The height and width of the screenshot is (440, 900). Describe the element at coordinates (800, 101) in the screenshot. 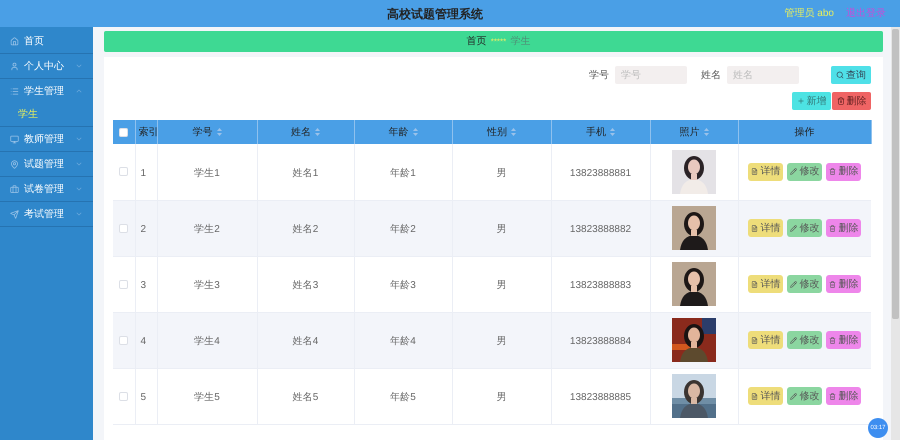

I see `plus-icon` at that location.